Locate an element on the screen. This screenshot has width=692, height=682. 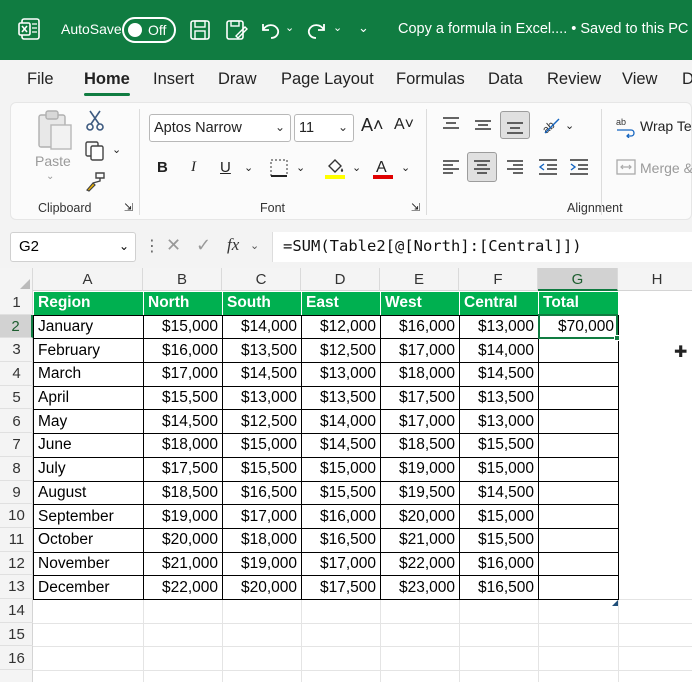
tab-view: View is located at coordinates (639, 79).